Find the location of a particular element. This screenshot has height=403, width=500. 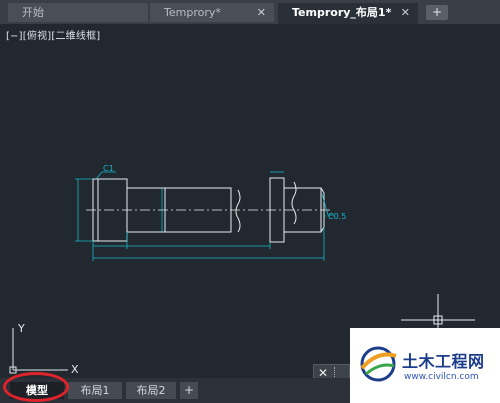

ucs-y-label: Y is located at coordinates (21, 328).